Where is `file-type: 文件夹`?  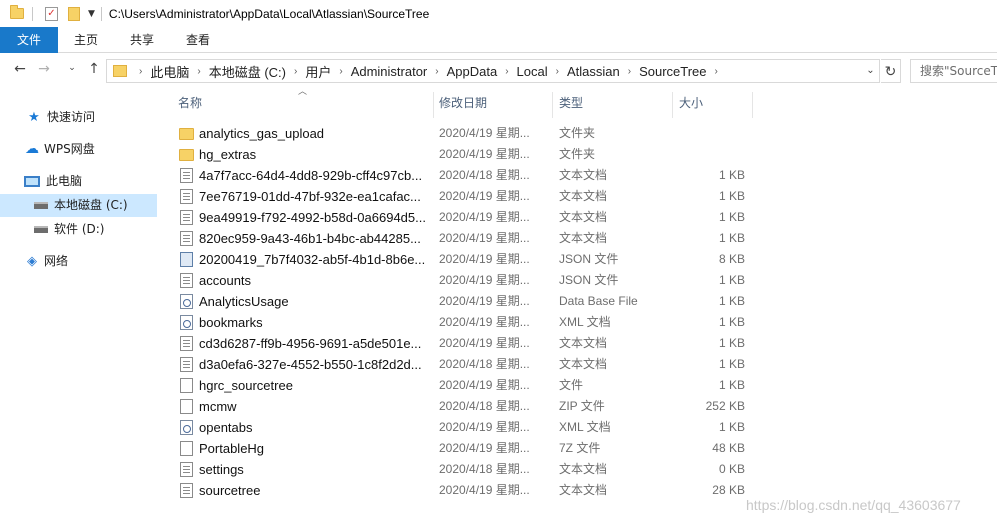
file-type: 文件夹 is located at coordinates (577, 154).